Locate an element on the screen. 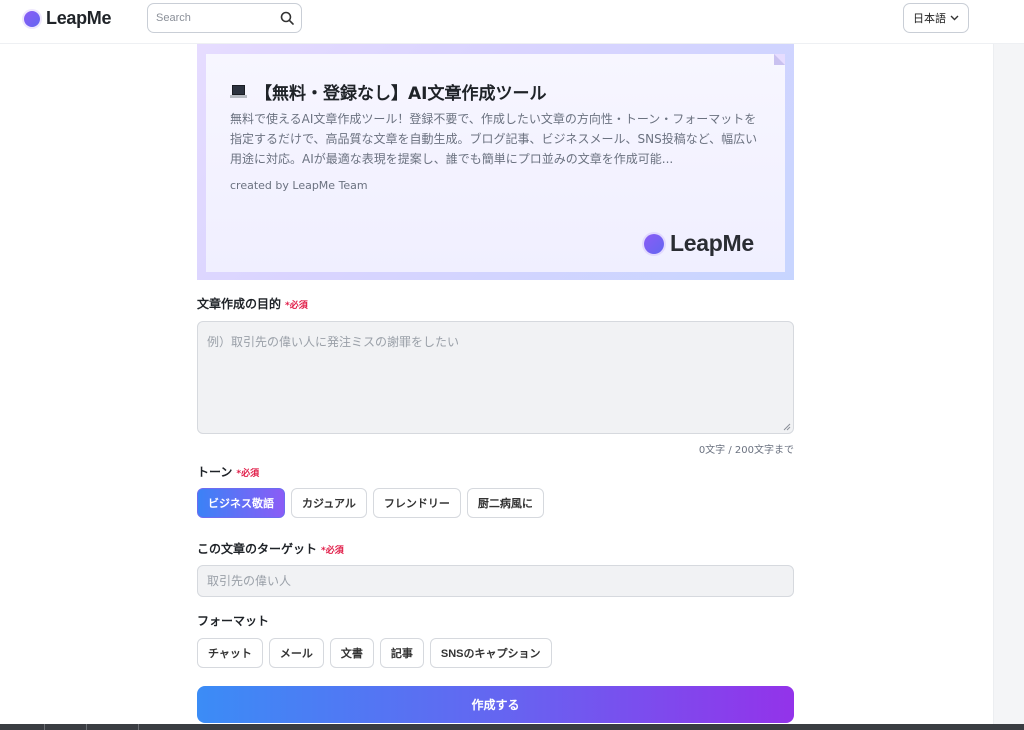 This screenshot has height=730, width=1024. purpose-label-text: 文章作成の目的 is located at coordinates (239, 304).